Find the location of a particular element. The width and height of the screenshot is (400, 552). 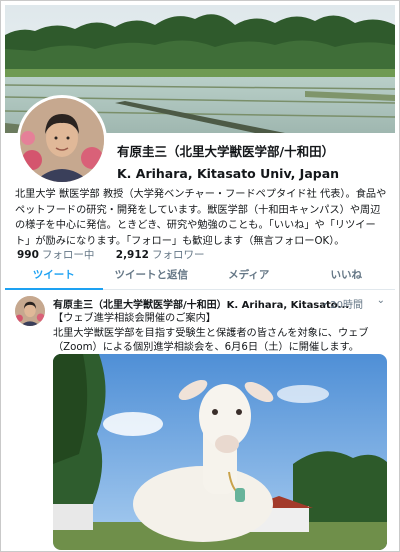

followers-link: 2,912 フォロワー is located at coordinates (160, 255).